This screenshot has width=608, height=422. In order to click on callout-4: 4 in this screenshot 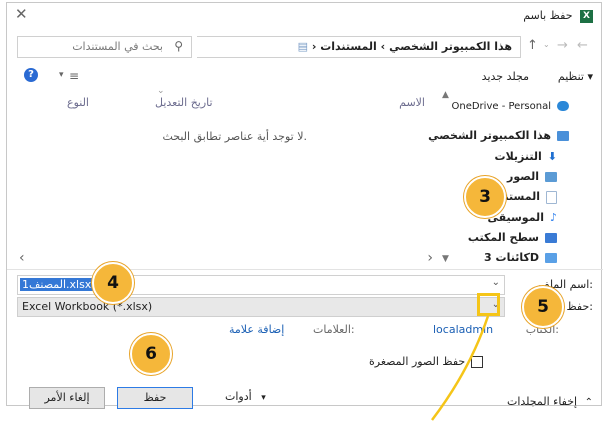, I will do `click(113, 283)`.